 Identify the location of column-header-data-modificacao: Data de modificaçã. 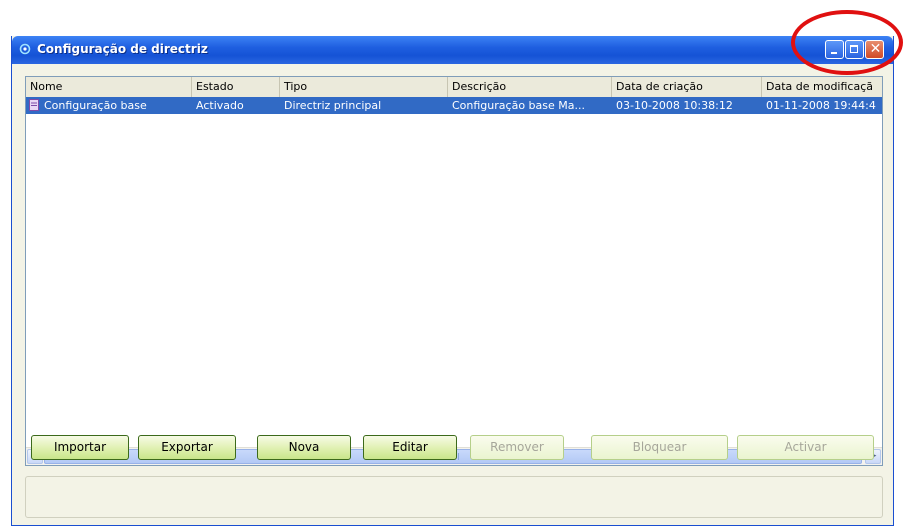
(822, 87).